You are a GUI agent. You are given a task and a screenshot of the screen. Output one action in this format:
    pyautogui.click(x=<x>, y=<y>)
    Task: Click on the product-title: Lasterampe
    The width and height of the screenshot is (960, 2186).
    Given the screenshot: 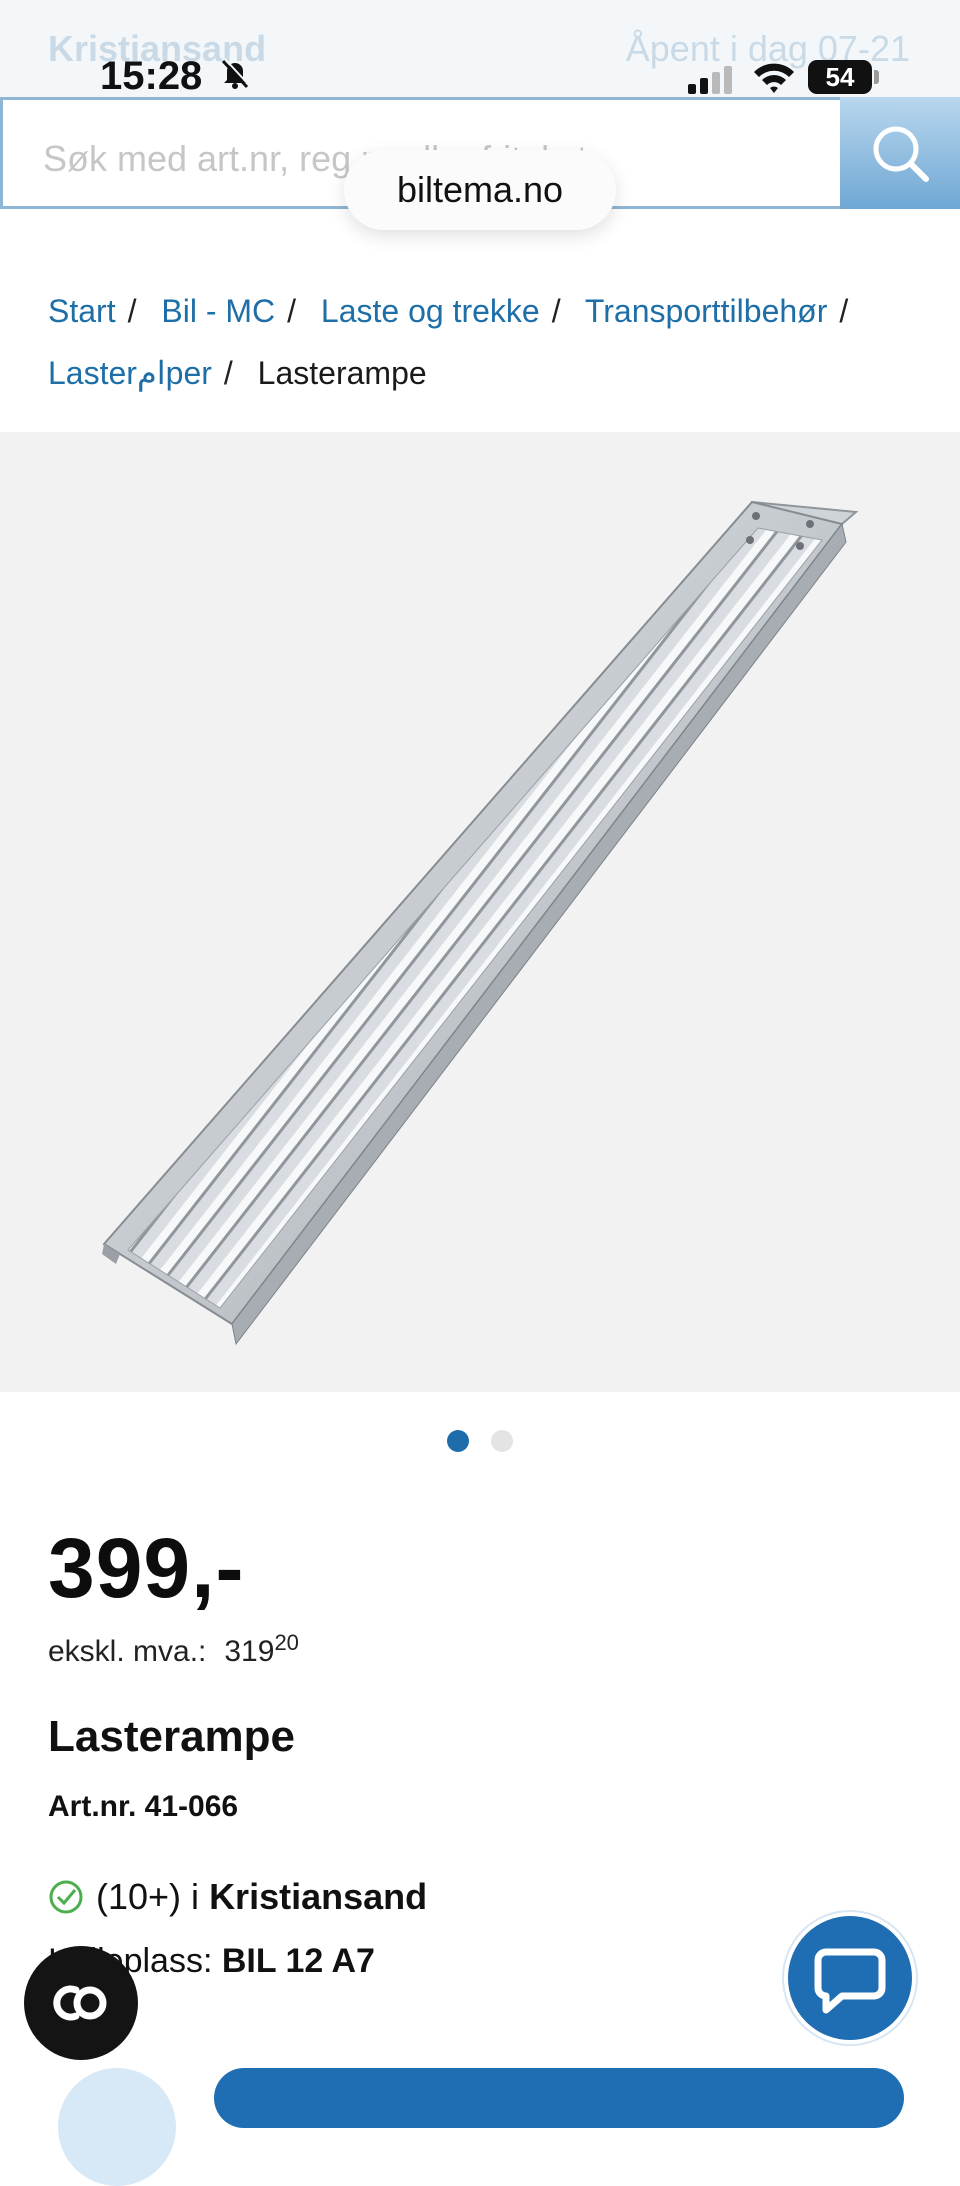 What is the action you would take?
    pyautogui.click(x=172, y=1736)
    